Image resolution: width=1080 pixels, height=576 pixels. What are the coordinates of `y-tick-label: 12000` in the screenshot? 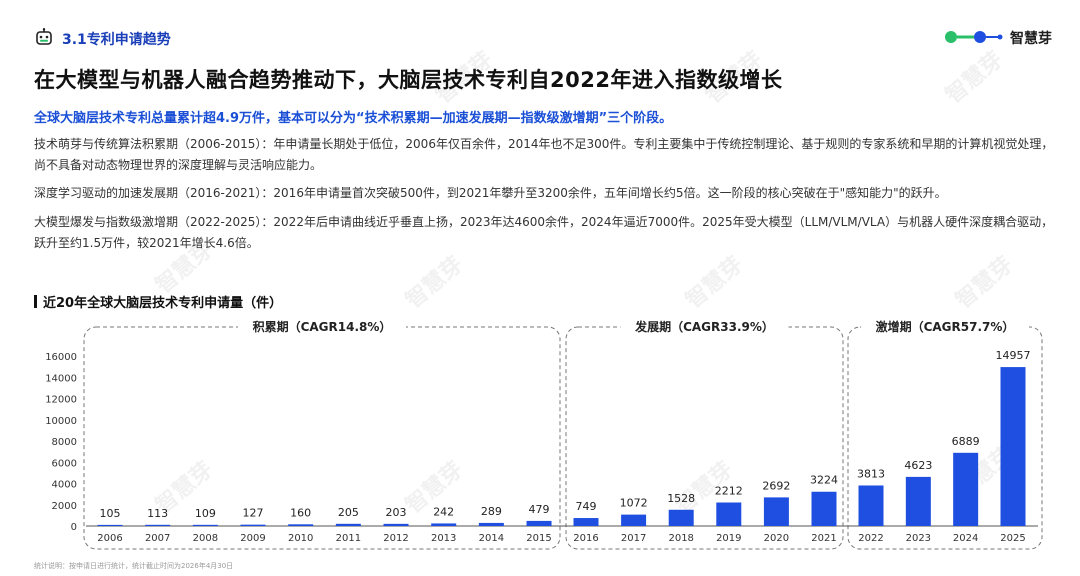 It's located at (61, 400).